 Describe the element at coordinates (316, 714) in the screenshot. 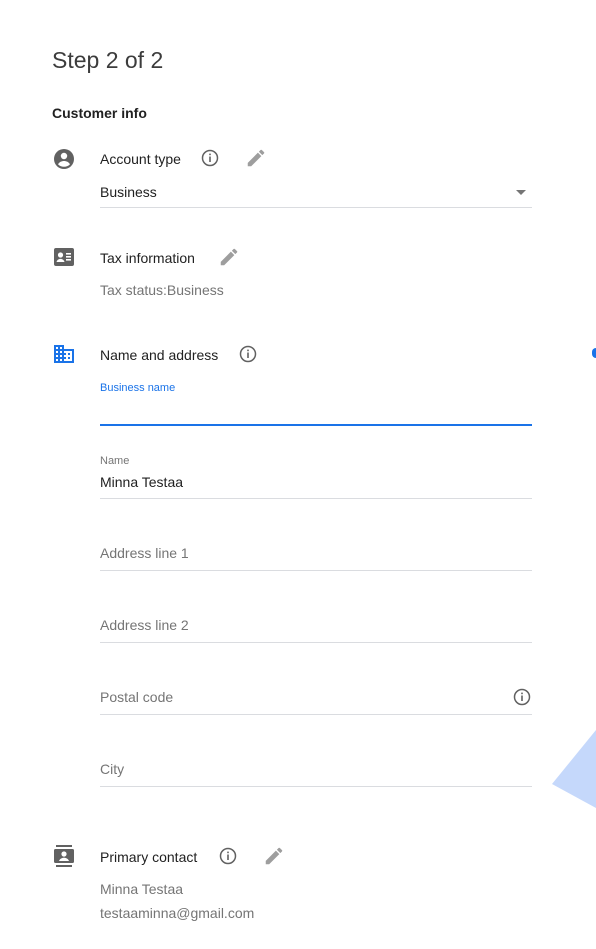

I see `postal-code-underline` at that location.